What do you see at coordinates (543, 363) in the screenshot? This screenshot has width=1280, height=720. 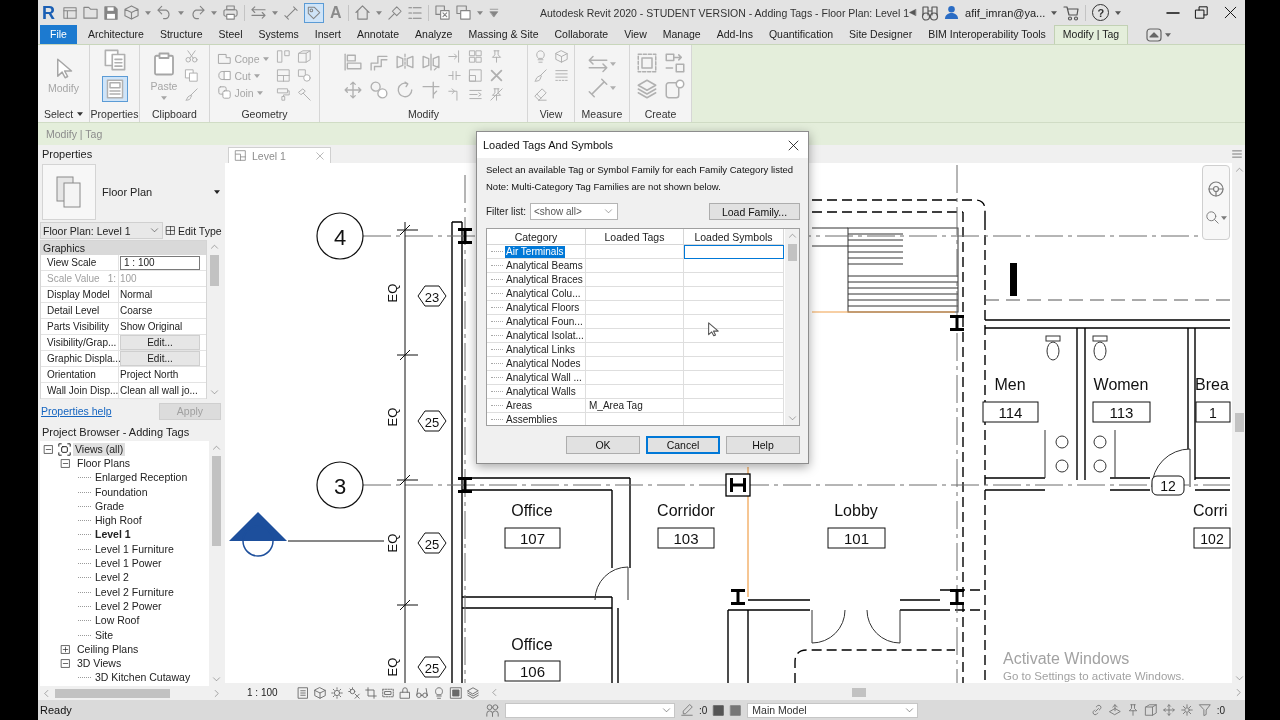 I see `table-cell: Analytical Nodes` at bounding box center [543, 363].